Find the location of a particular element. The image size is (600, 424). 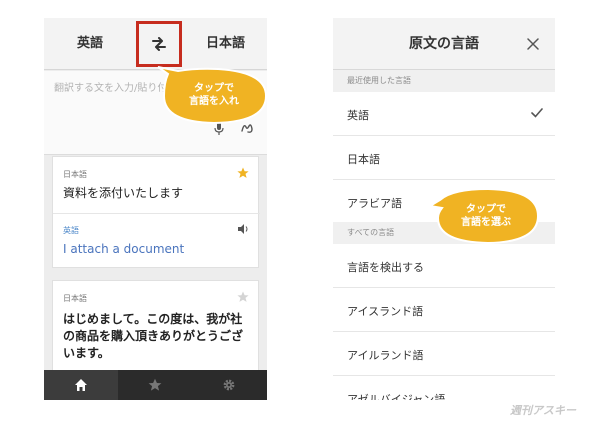

page-title: 原文の言語 is located at coordinates (444, 44).